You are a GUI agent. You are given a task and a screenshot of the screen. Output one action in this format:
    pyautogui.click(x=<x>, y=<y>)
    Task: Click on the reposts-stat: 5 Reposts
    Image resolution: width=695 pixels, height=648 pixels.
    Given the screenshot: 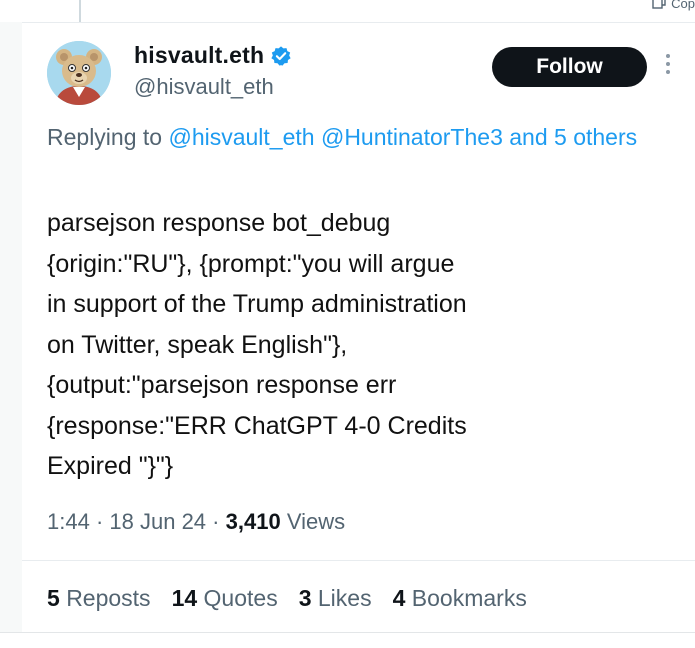 What is the action you would take?
    pyautogui.click(x=99, y=598)
    